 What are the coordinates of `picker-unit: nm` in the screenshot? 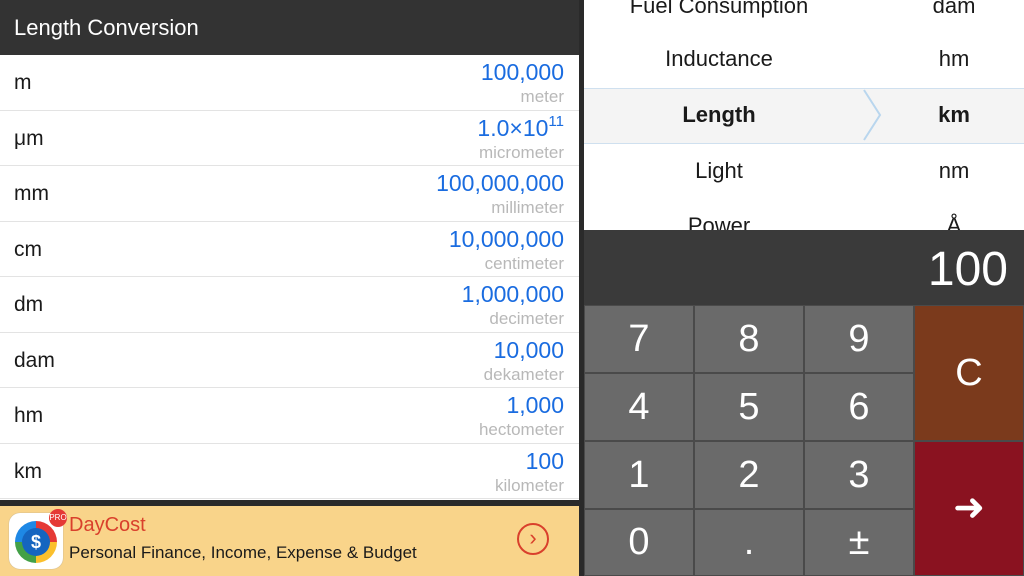 It's located at (954, 170).